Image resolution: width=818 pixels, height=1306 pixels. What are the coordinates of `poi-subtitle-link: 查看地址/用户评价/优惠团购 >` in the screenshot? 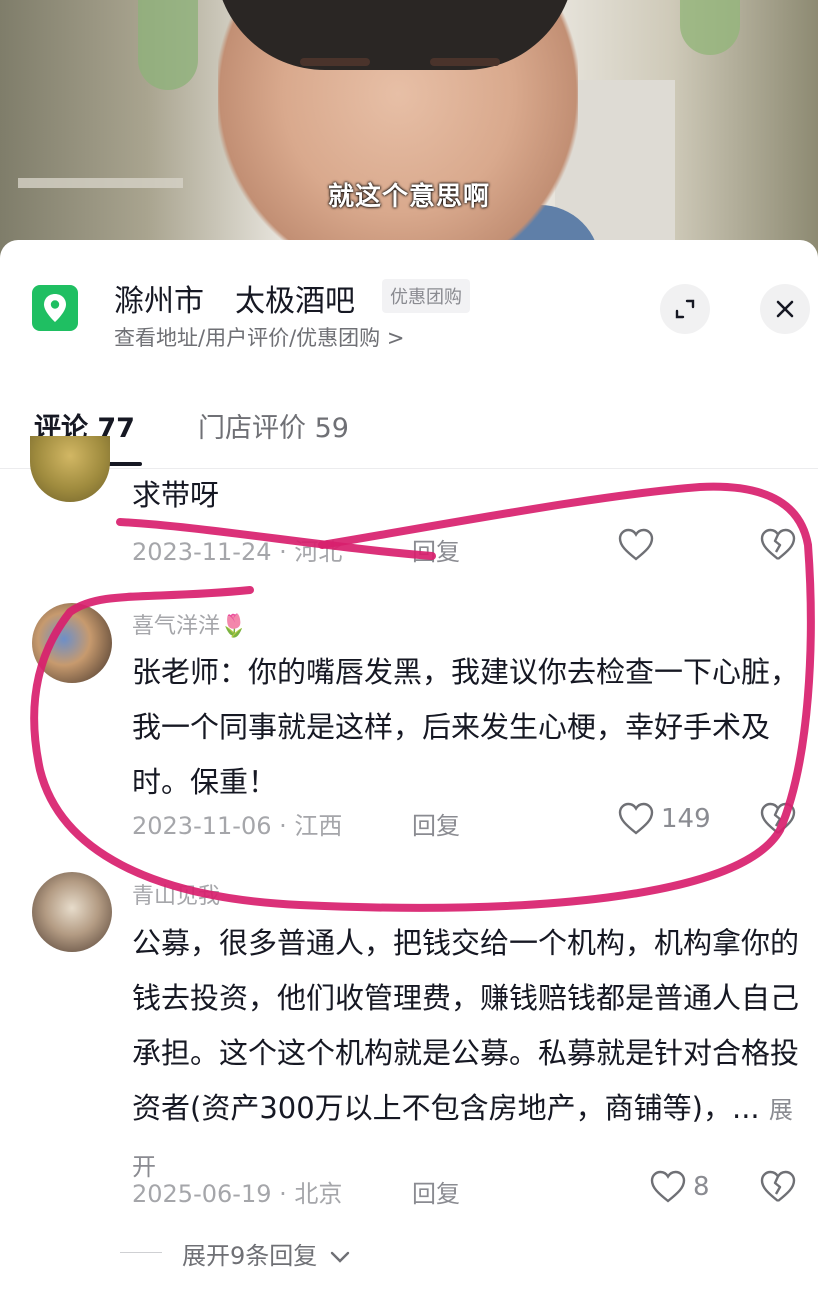 It's located at (259, 337).